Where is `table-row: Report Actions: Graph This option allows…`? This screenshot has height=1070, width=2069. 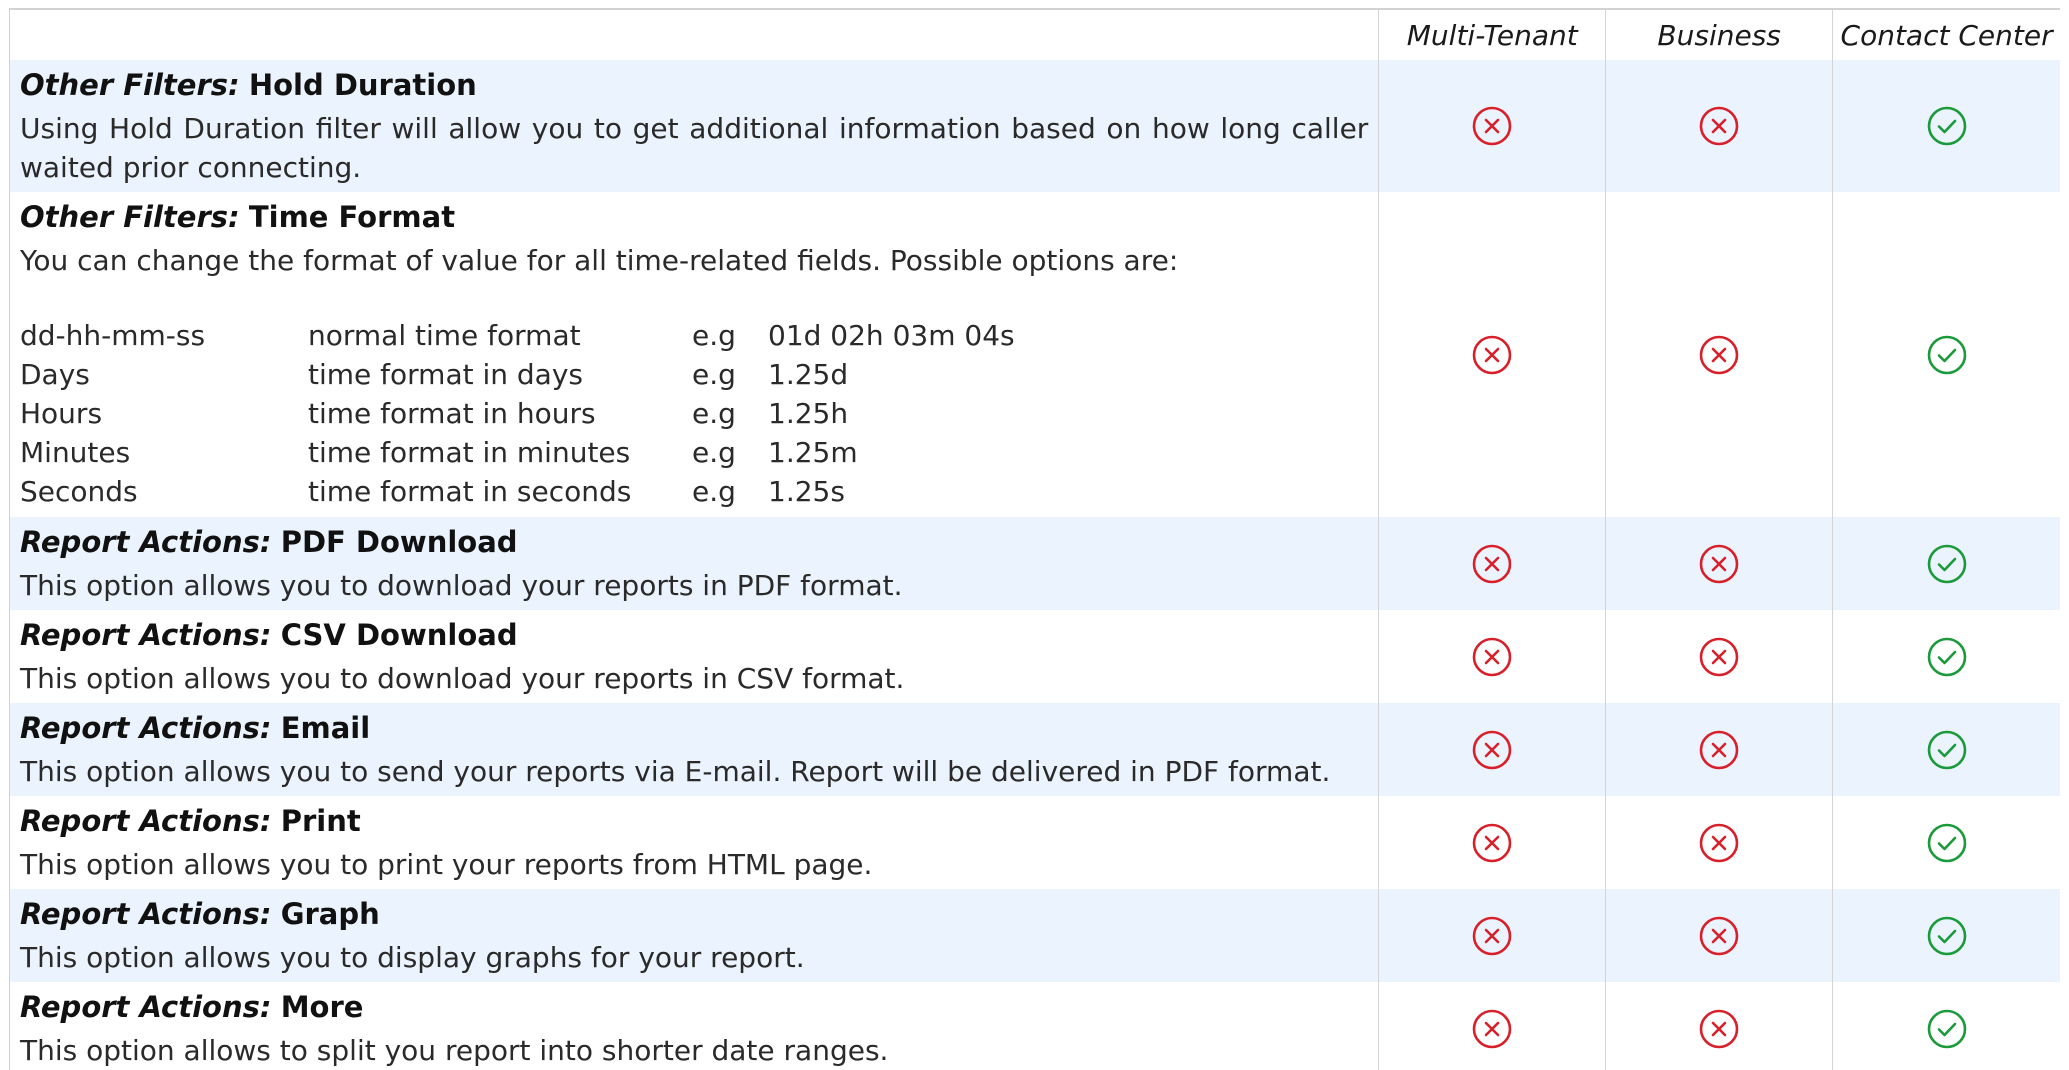 table-row: Report Actions: Graph This option allows… is located at coordinates (1035, 935).